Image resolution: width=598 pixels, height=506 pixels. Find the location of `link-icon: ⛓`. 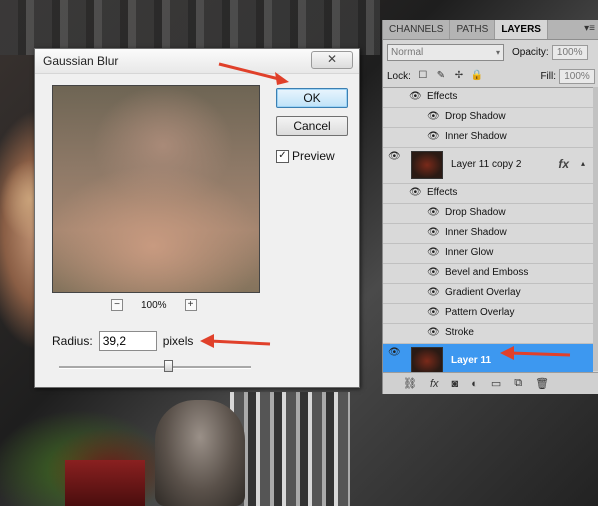

link-icon: ⛓ is located at coordinates (410, 383).